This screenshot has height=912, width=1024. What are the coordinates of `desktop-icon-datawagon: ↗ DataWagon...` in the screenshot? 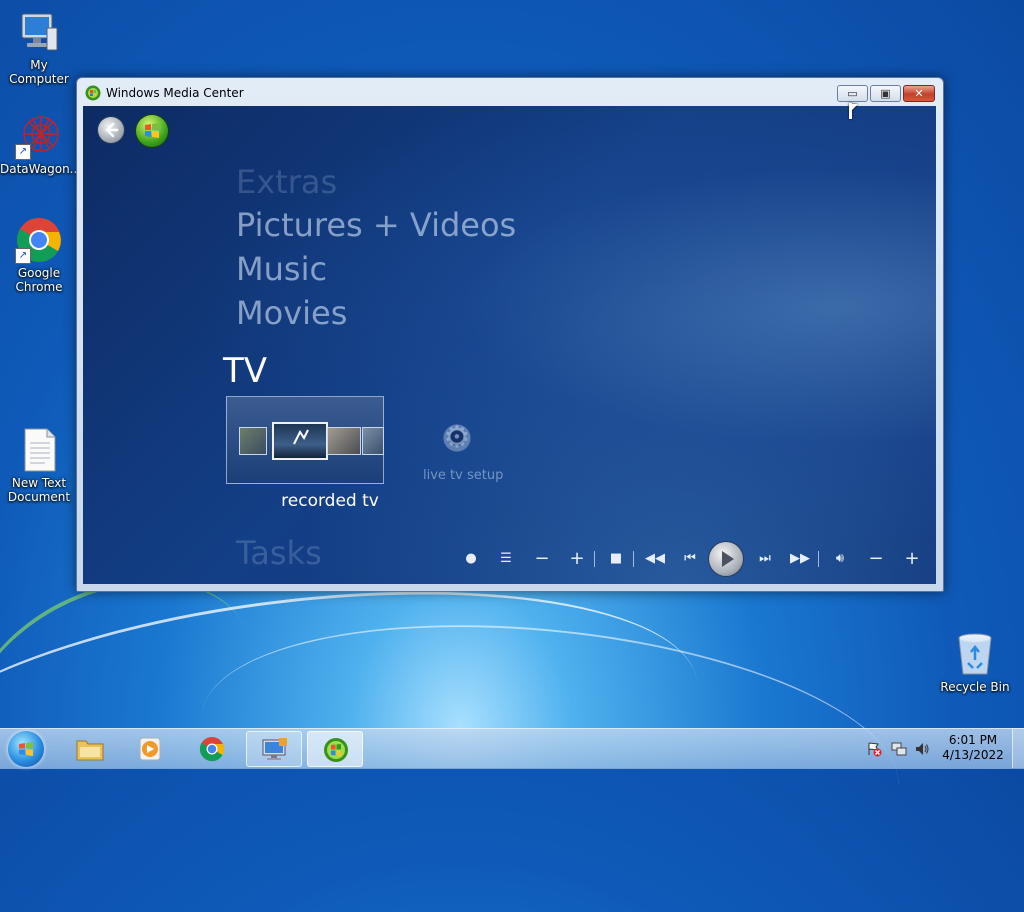 It's located at (41, 144).